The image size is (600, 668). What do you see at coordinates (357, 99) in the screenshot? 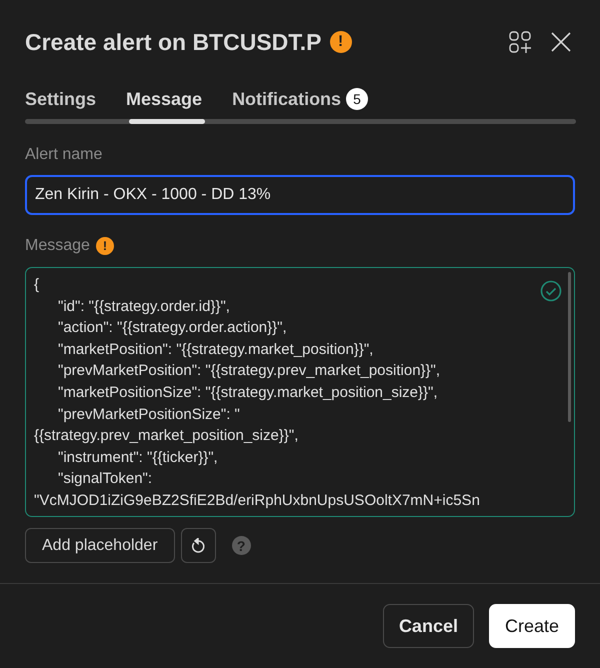
I see `count-badge: 5` at bounding box center [357, 99].